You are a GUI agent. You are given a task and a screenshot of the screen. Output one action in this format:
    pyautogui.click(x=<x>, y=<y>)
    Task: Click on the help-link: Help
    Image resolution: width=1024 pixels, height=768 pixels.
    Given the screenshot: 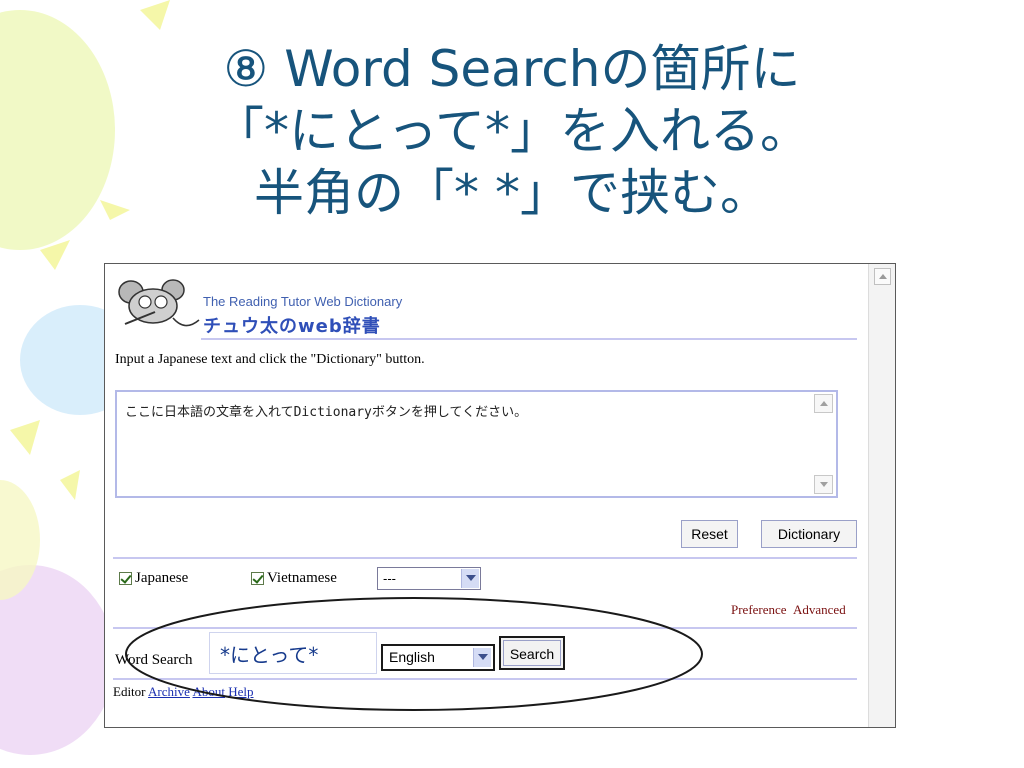 What is the action you would take?
    pyautogui.click(x=240, y=691)
    